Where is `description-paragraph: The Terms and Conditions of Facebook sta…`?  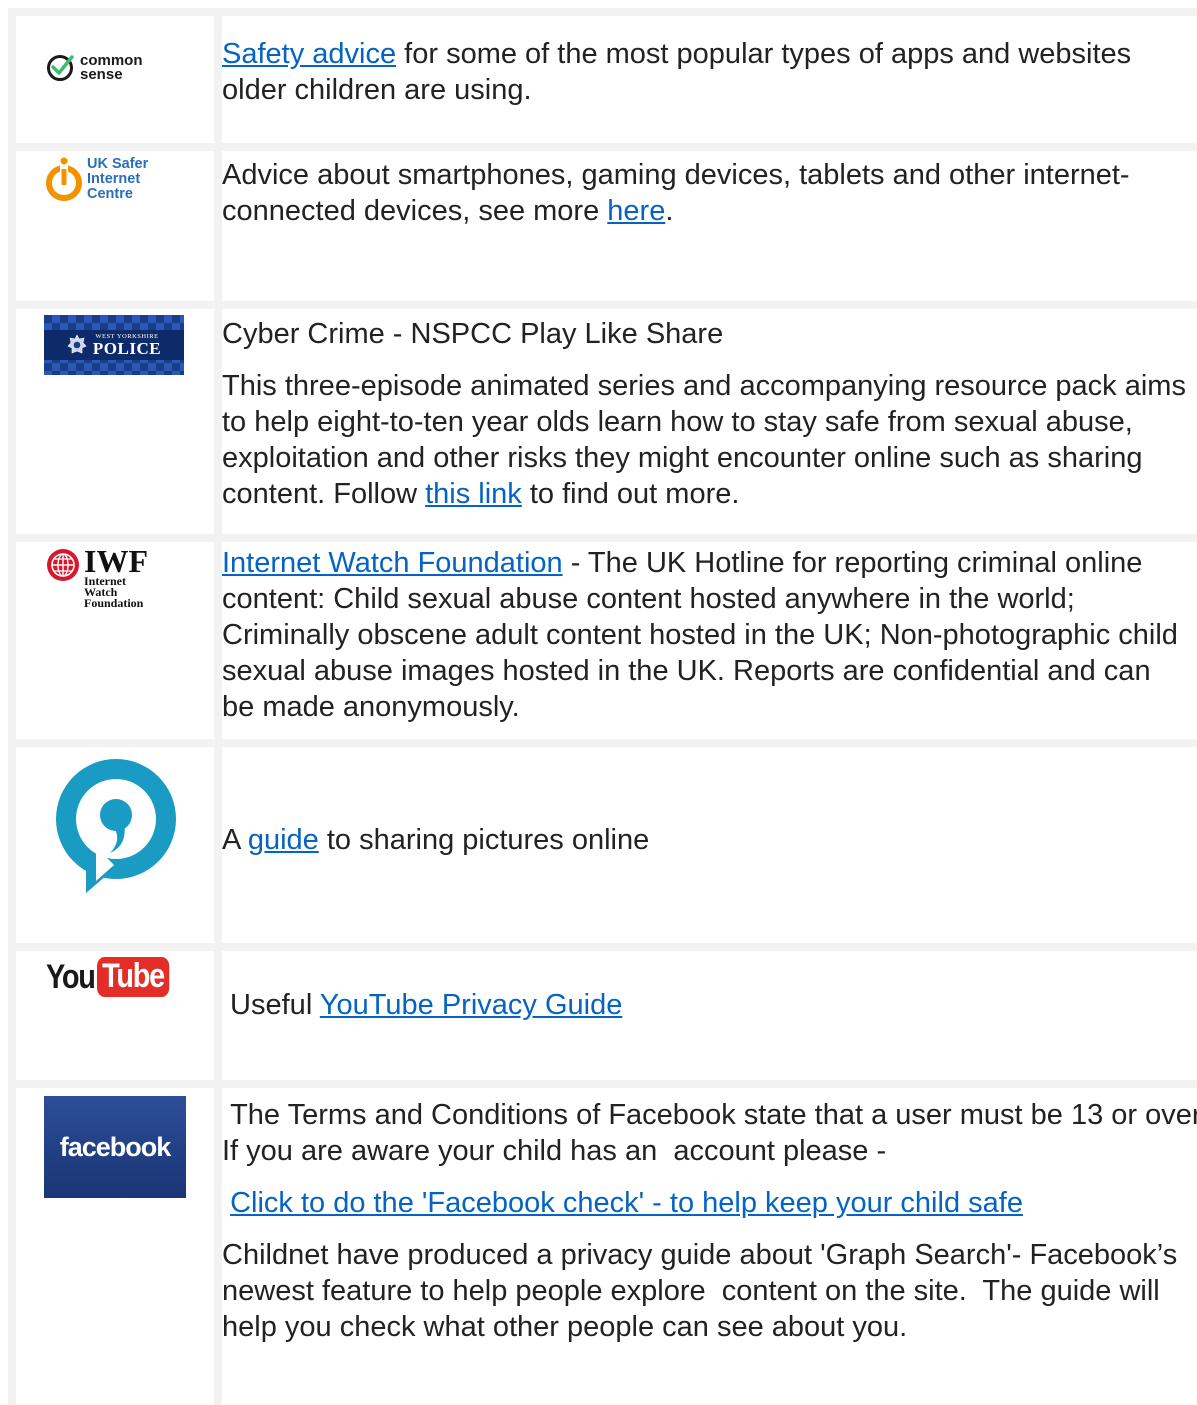
description-paragraph: The Terms and Conditions of Facebook sta… is located at coordinates (709, 1133).